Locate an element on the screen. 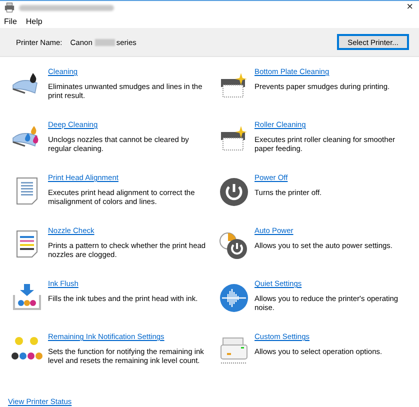 This screenshot has width=419, height=407. ink-tray-arrow-icon is located at coordinates (27, 297).